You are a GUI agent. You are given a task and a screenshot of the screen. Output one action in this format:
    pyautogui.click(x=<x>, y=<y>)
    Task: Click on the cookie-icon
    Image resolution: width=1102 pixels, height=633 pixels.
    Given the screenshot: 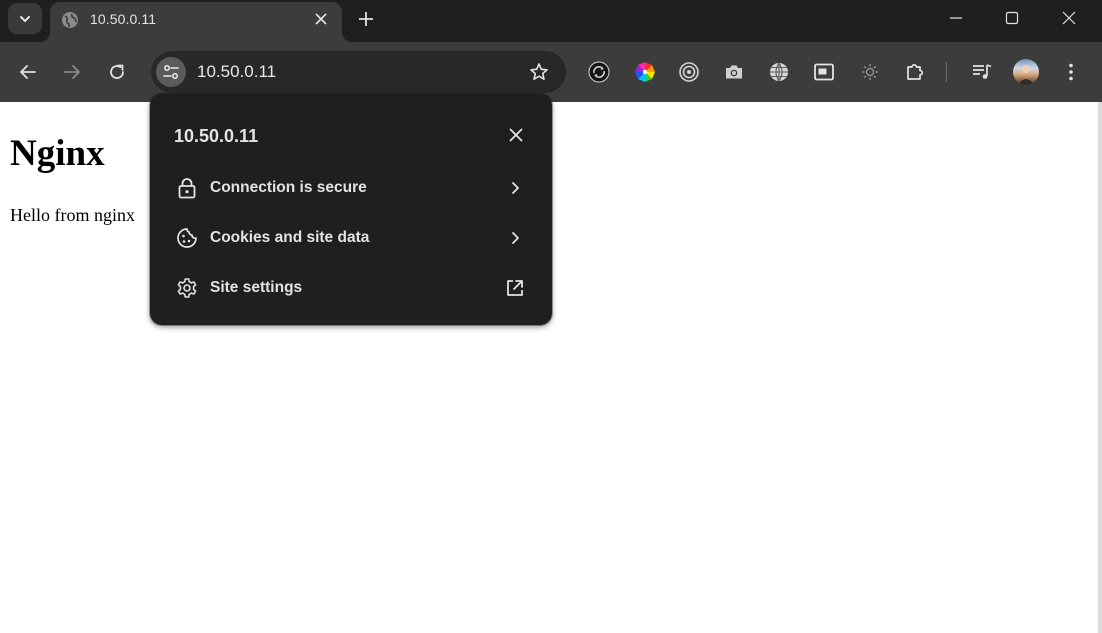 What is the action you would take?
    pyautogui.click(x=187, y=238)
    